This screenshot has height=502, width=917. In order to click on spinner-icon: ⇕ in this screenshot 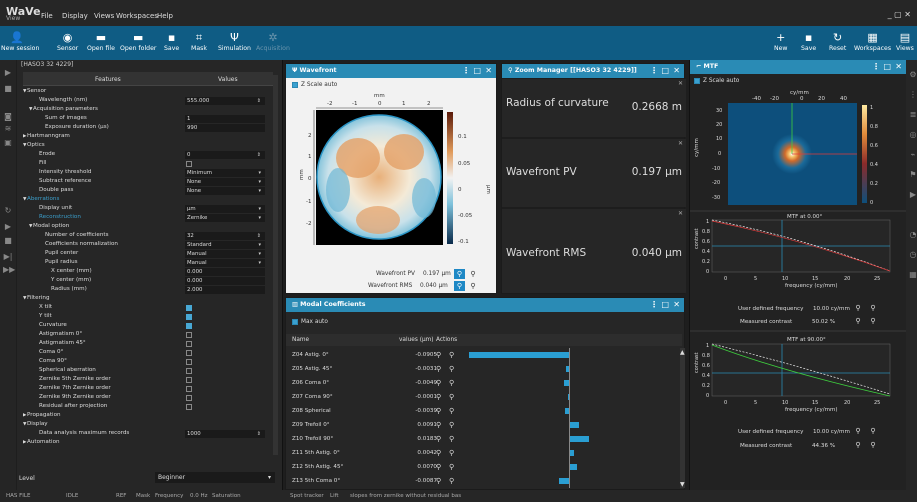, I will do `click(259, 101)`.